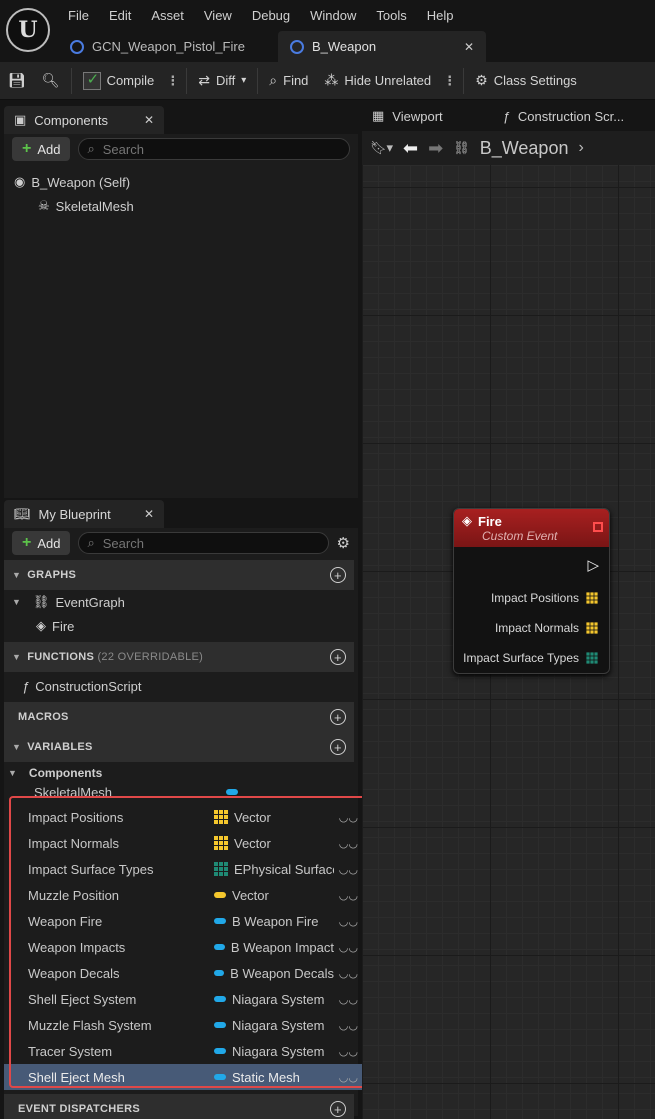  I want to click on menu-edit: Edit, so click(120, 15).